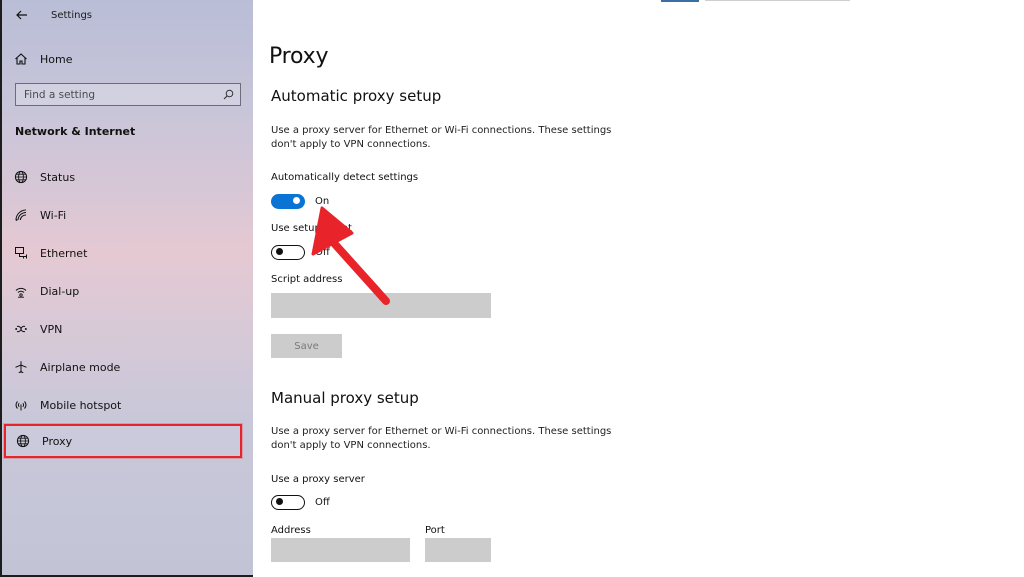 This screenshot has width=1024, height=577. What do you see at coordinates (680, 1) in the screenshot?
I see `window-top-strip` at bounding box center [680, 1].